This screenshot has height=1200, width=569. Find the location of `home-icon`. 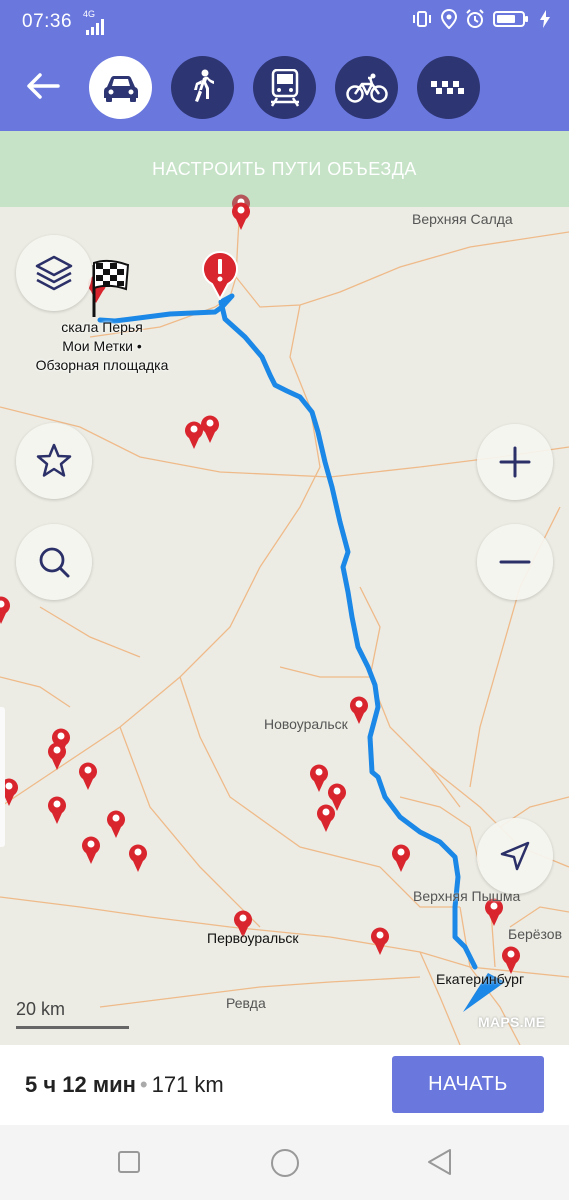

home-icon is located at coordinates (285, 1163).